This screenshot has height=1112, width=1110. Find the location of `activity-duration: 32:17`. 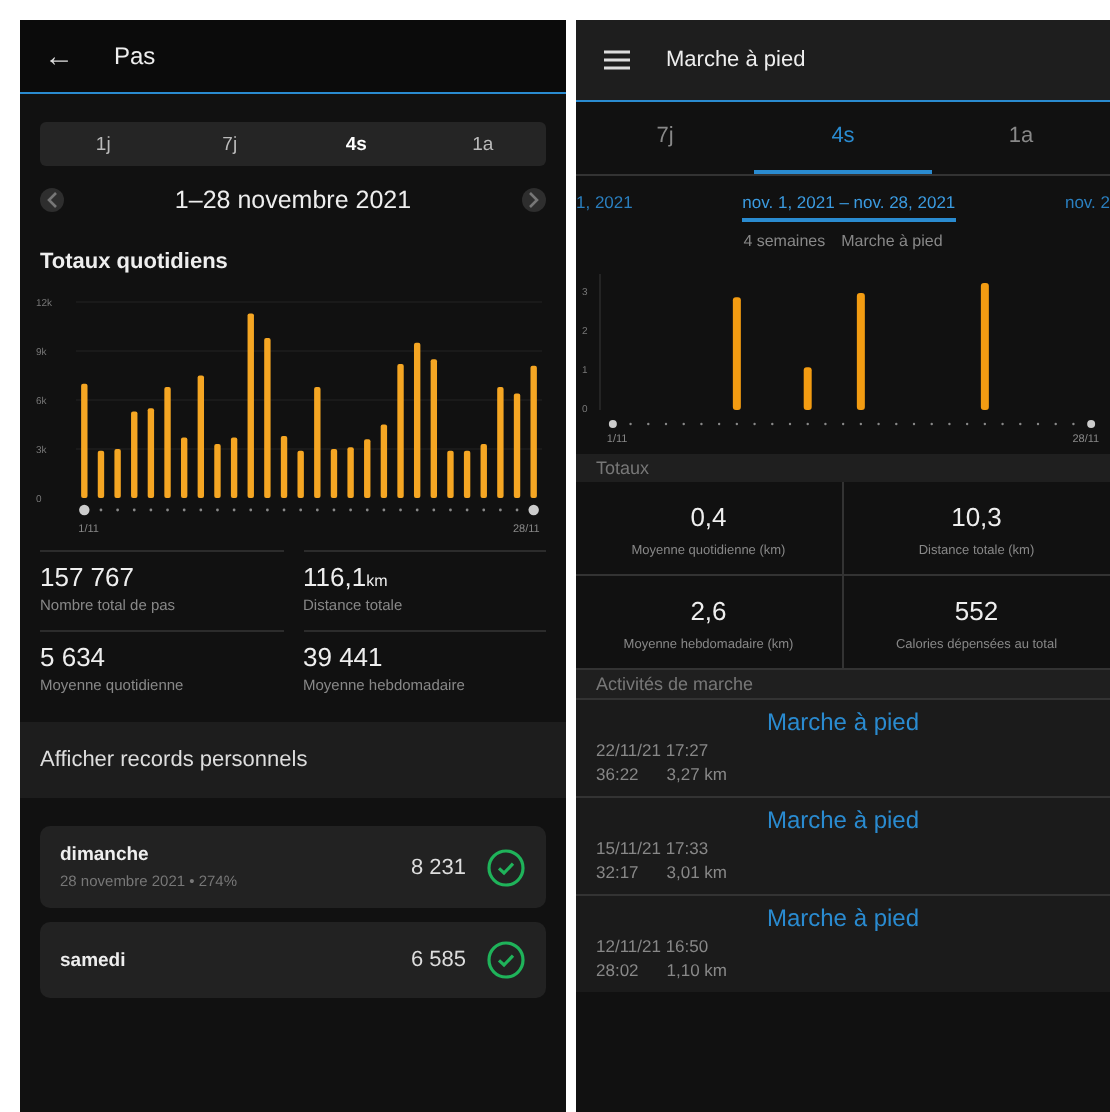

activity-duration: 32:17 is located at coordinates (617, 872).